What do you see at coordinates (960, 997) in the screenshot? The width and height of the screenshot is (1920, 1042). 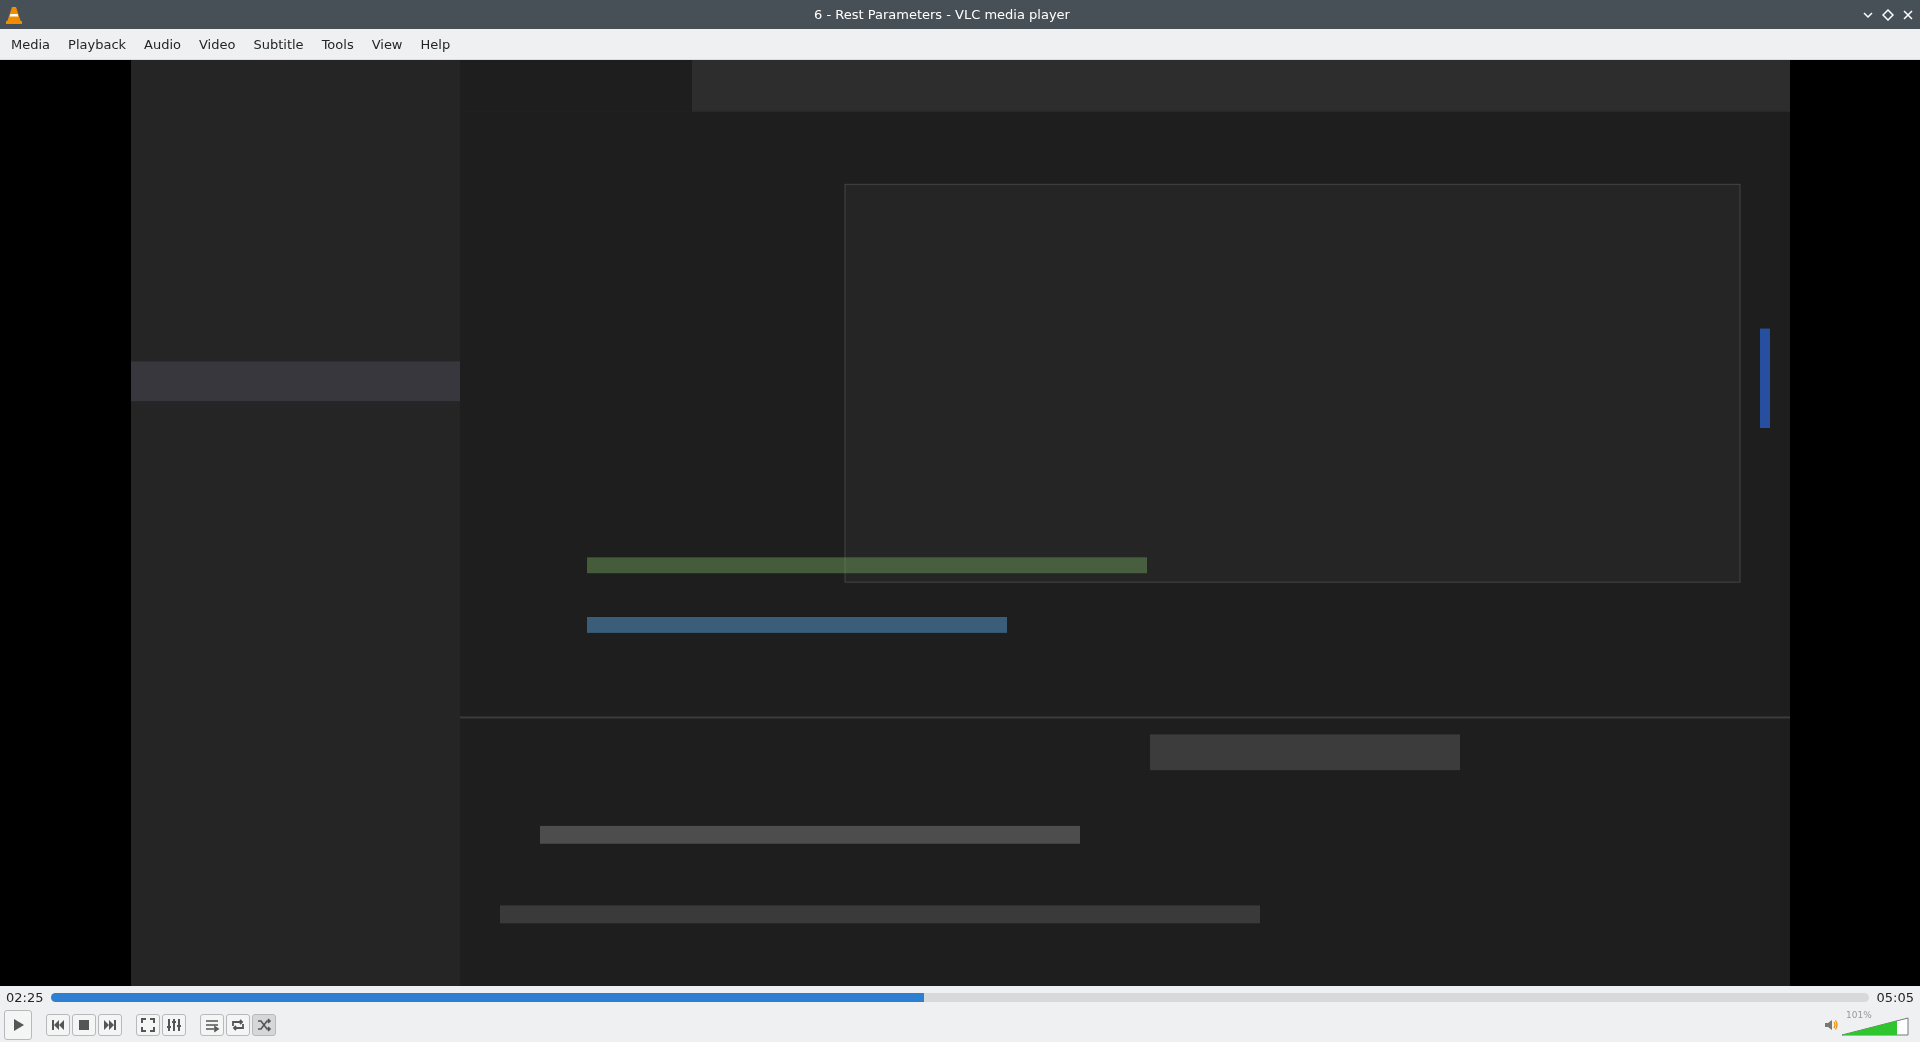 I see `seek-bar` at bounding box center [960, 997].